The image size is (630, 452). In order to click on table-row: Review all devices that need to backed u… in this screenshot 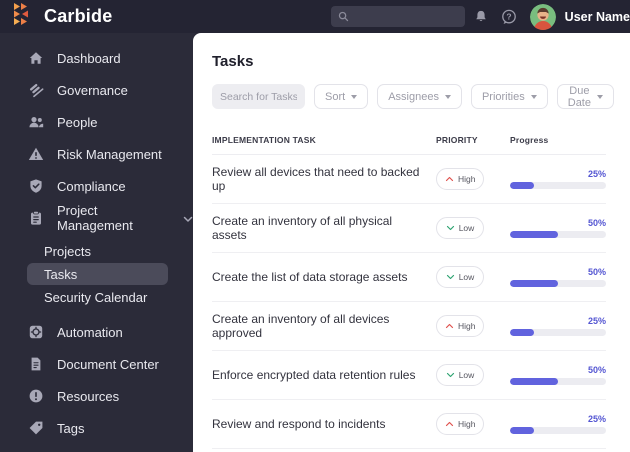, I will do `click(409, 179)`.